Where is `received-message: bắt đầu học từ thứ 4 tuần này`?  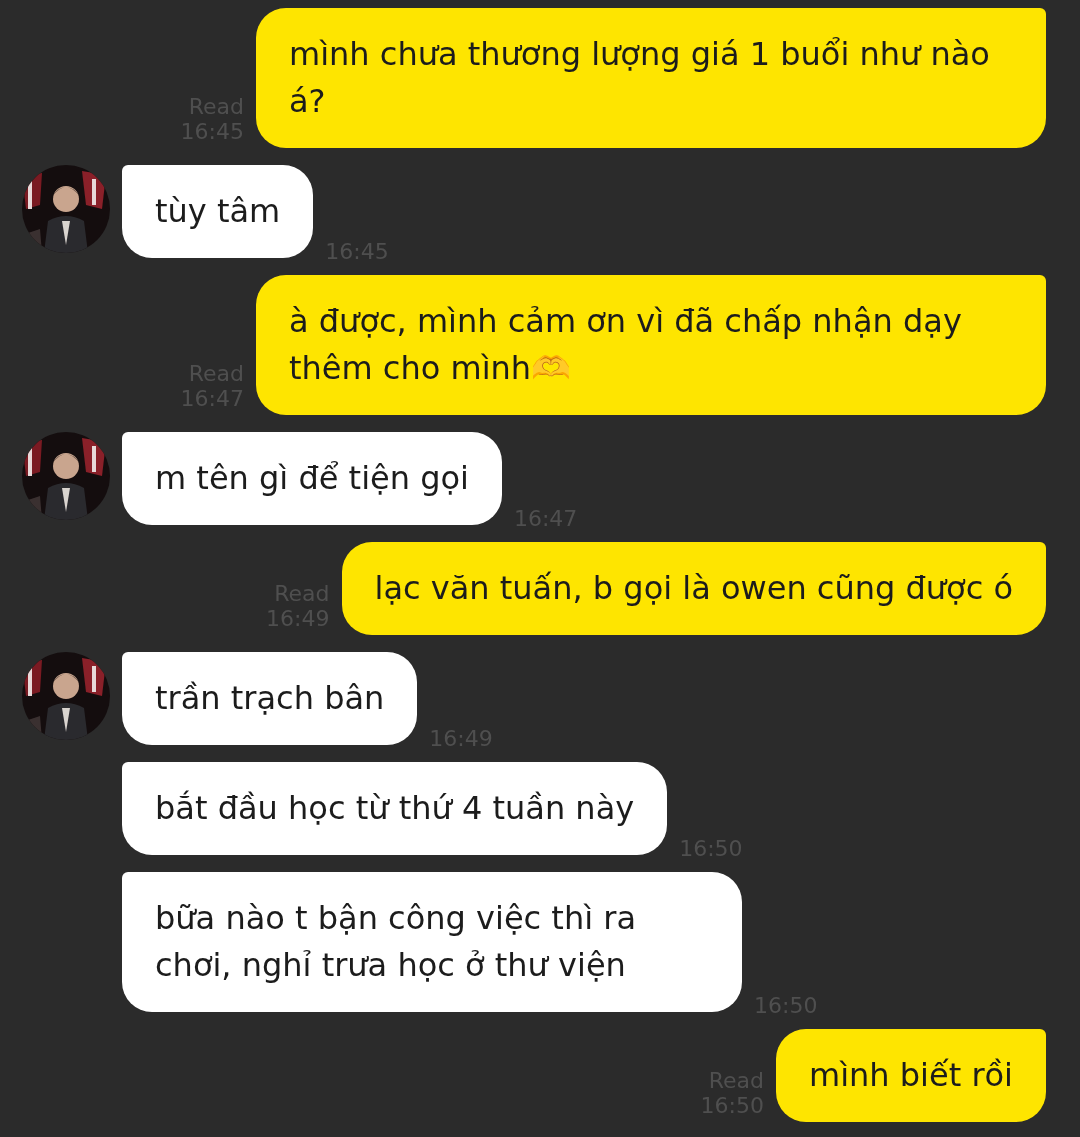
received-message: bắt đầu học từ thứ 4 tuần này is located at coordinates (395, 808).